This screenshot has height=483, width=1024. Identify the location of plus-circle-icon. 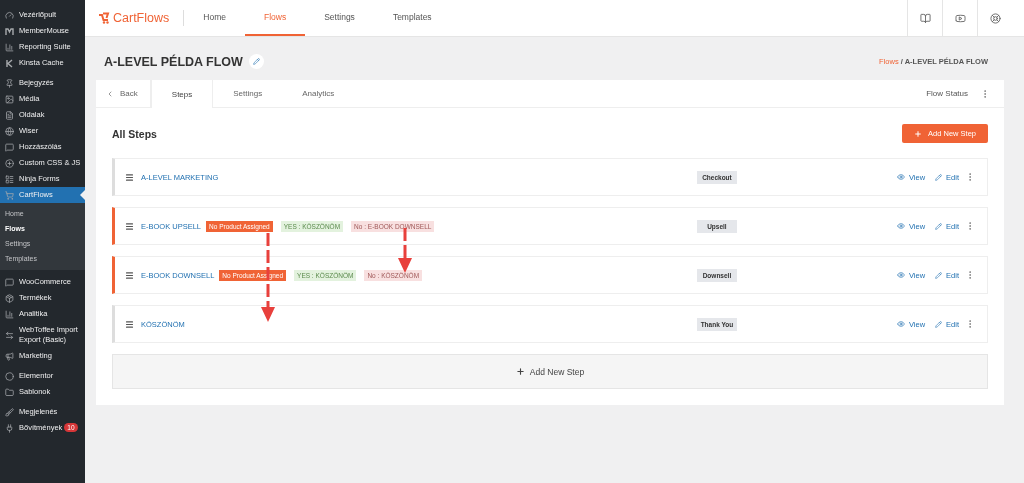
(9, 163).